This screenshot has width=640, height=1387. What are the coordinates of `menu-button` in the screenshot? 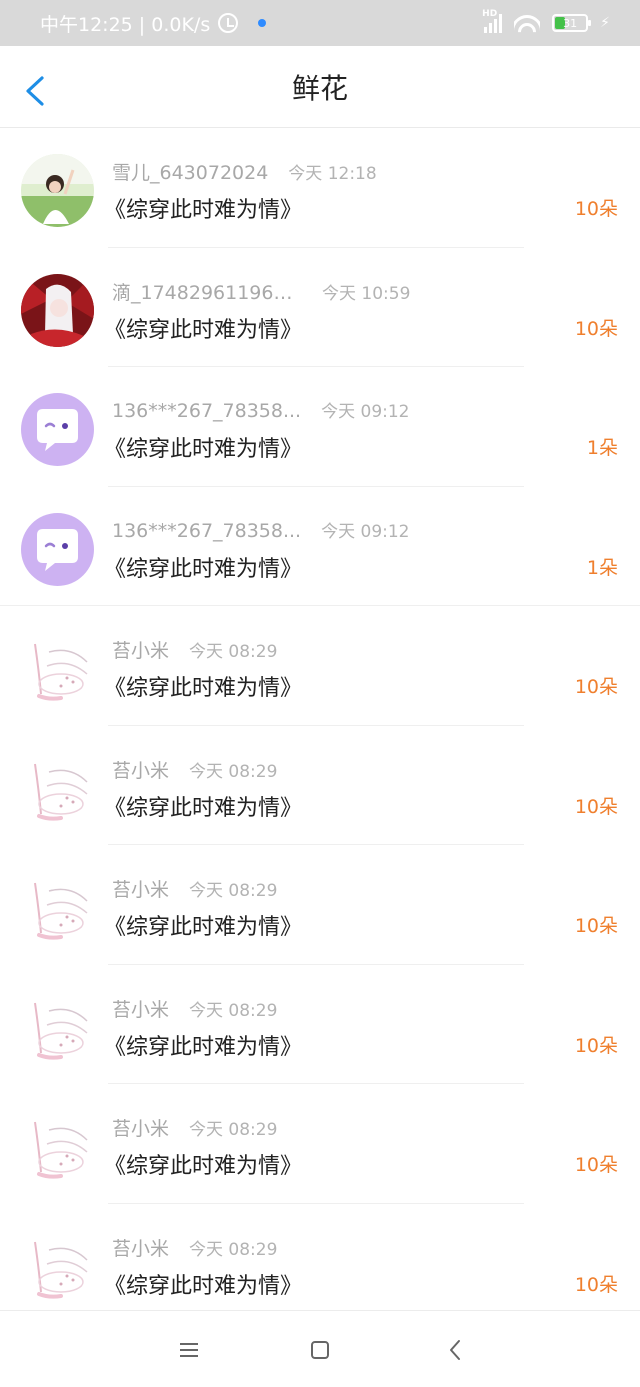 It's located at (189, 1350).